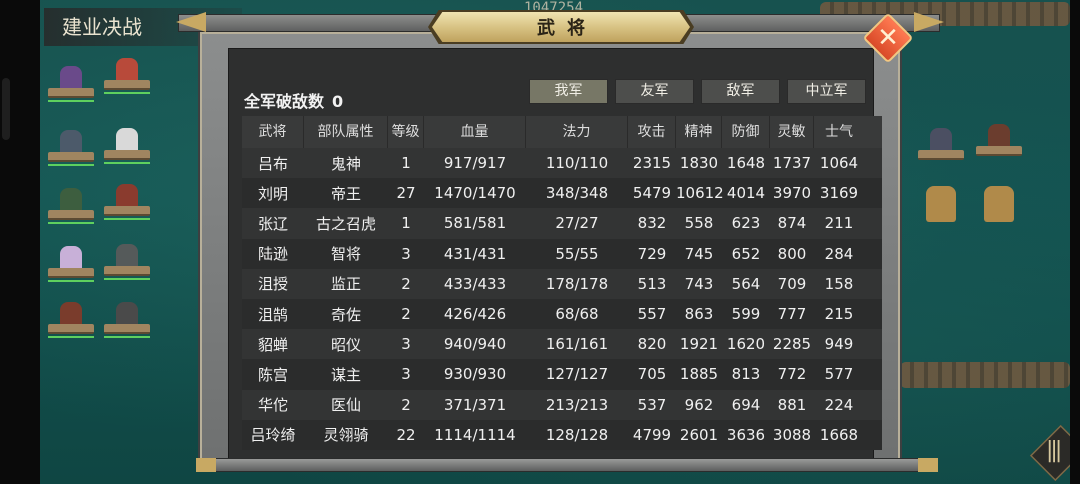 The image size is (1080, 484). What do you see at coordinates (699, 253) in the screenshot?
I see `cell-spirit: 745` at bounding box center [699, 253].